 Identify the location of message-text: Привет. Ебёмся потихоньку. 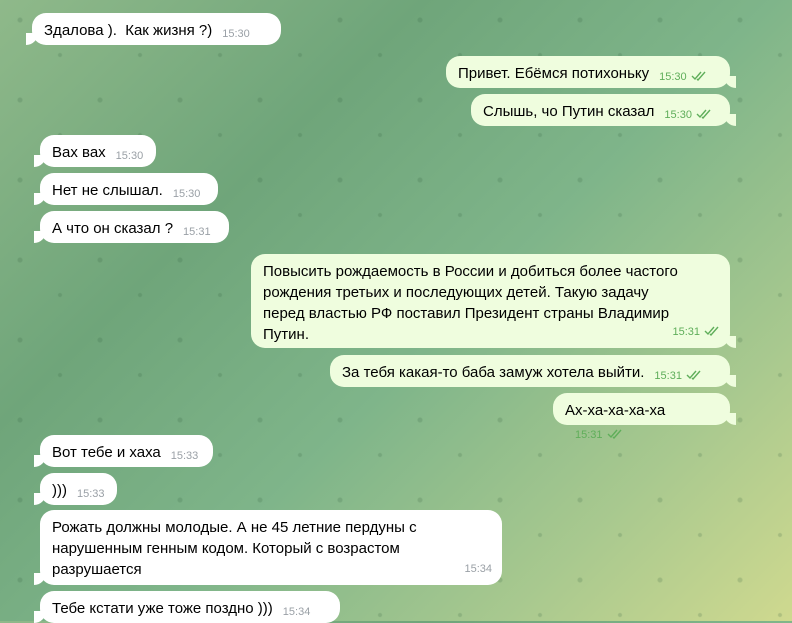
(554, 73).